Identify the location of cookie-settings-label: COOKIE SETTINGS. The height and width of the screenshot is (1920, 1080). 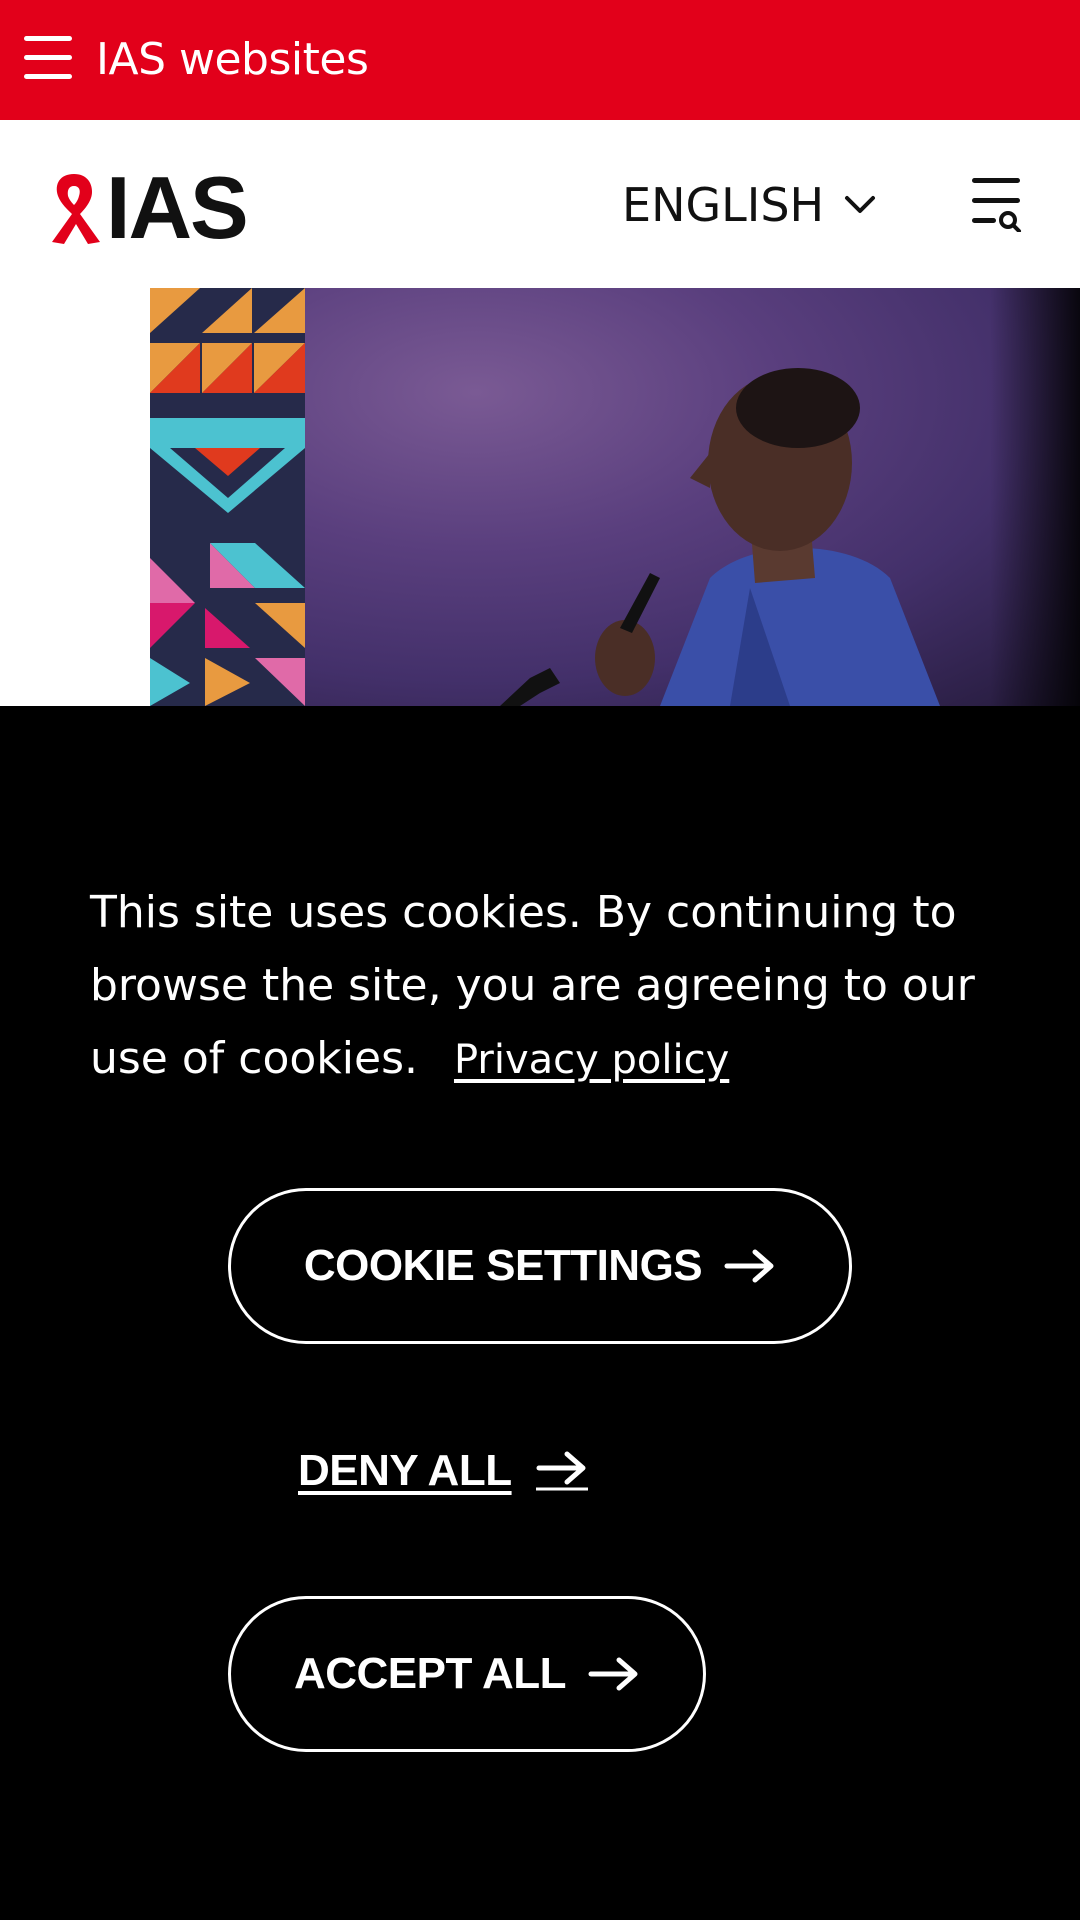
(503, 1265).